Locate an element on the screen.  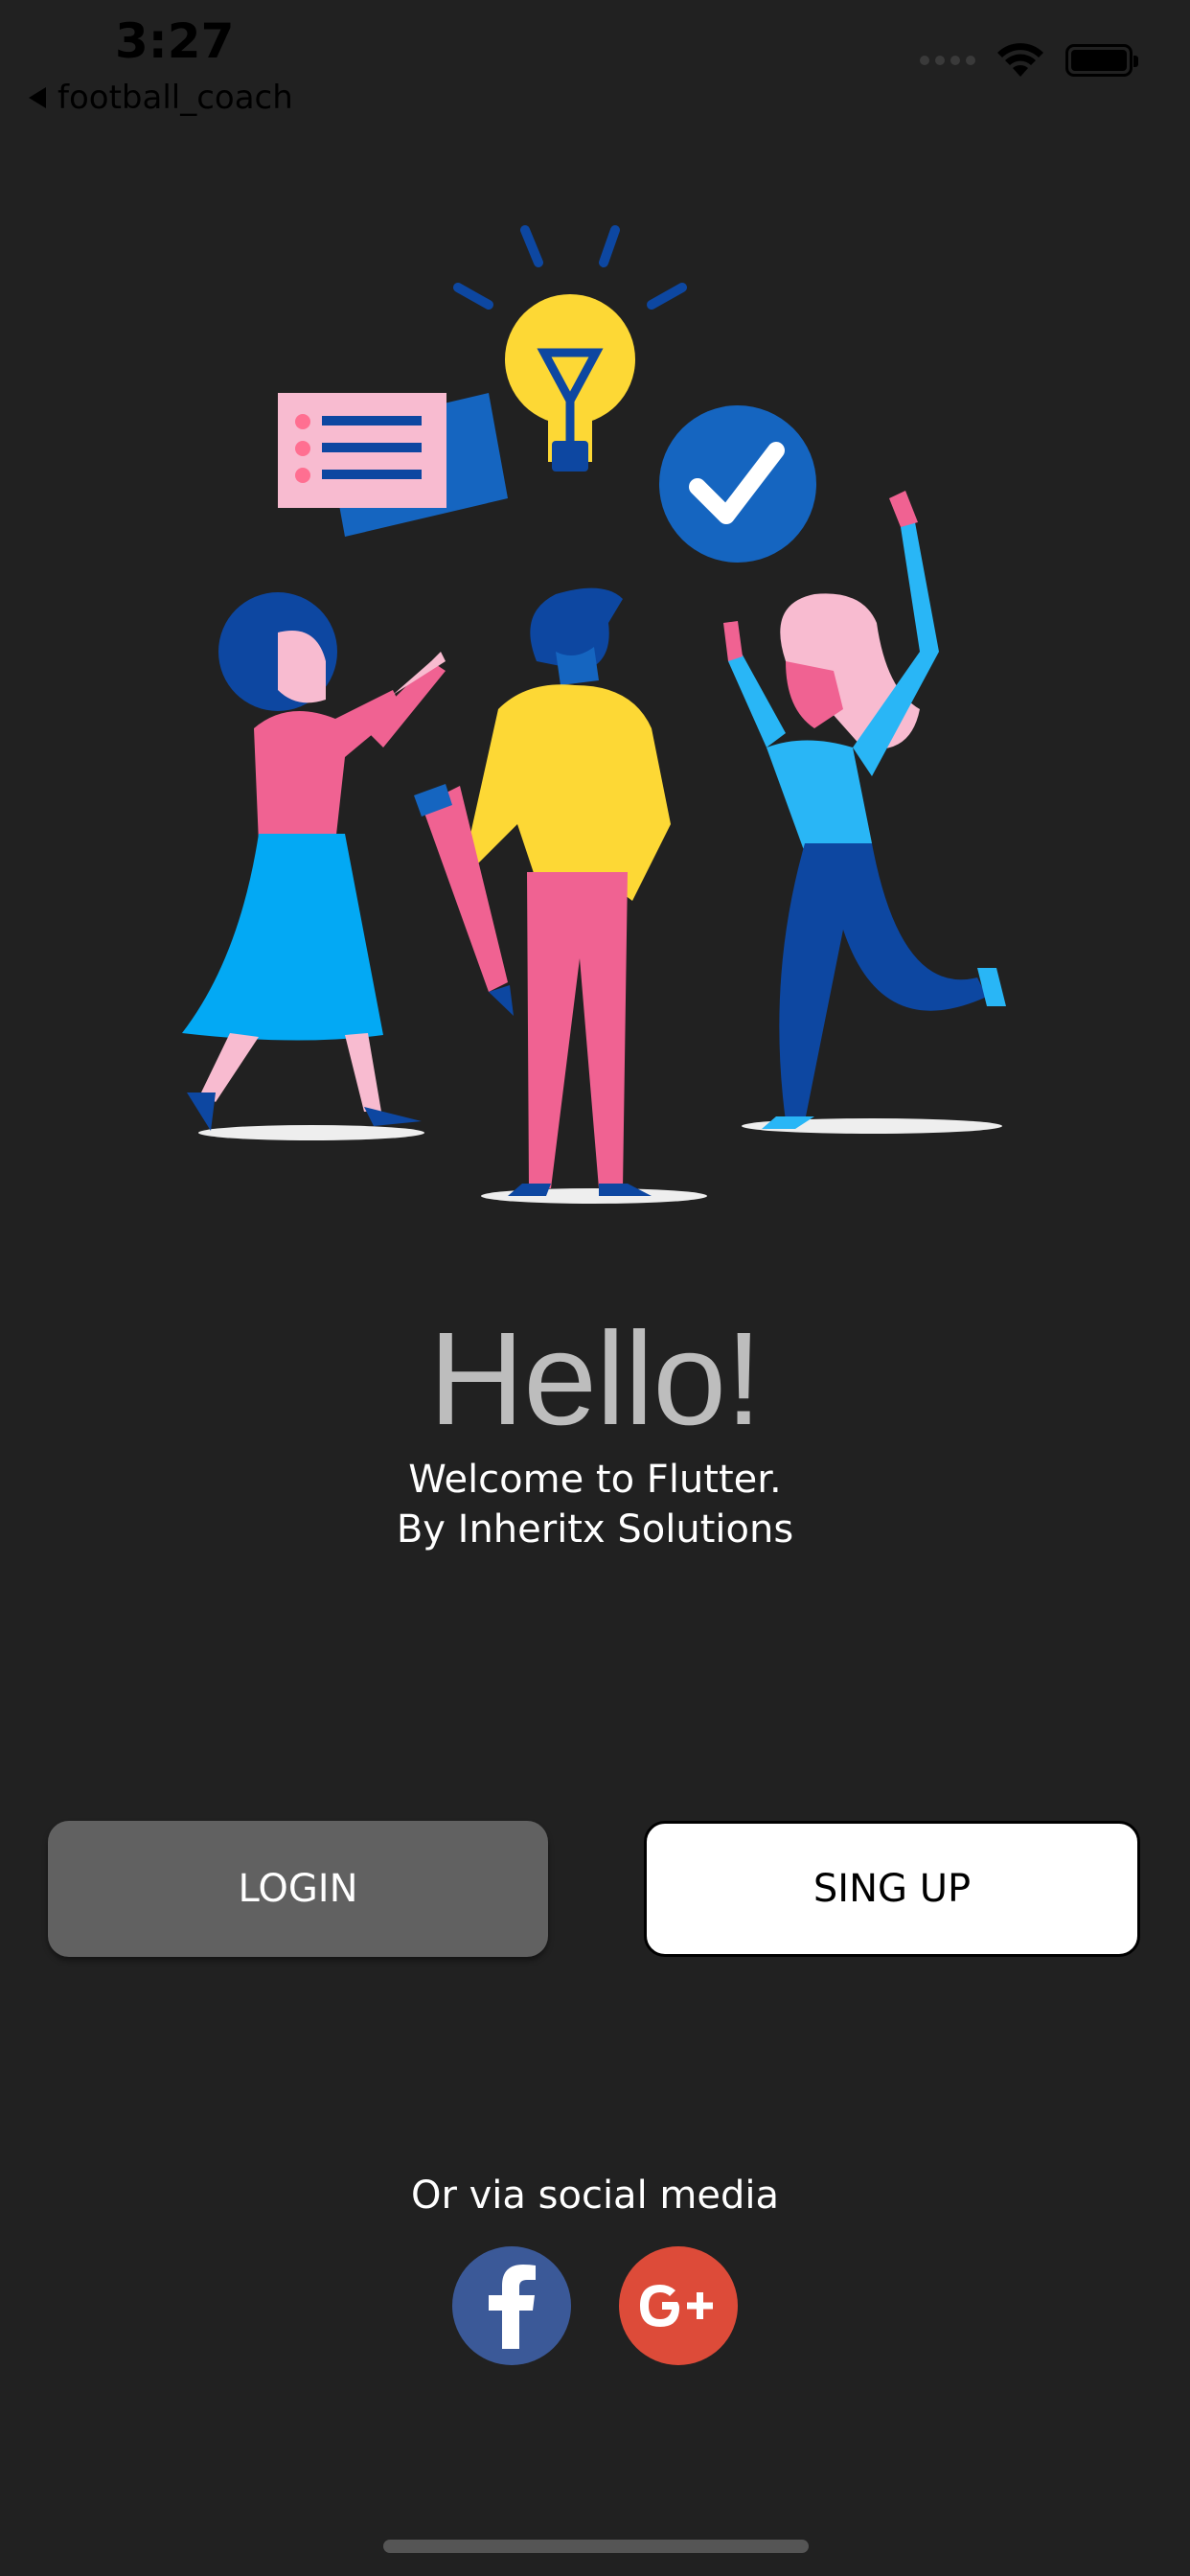
google-plus-login-button is located at coordinates (679, 2305).